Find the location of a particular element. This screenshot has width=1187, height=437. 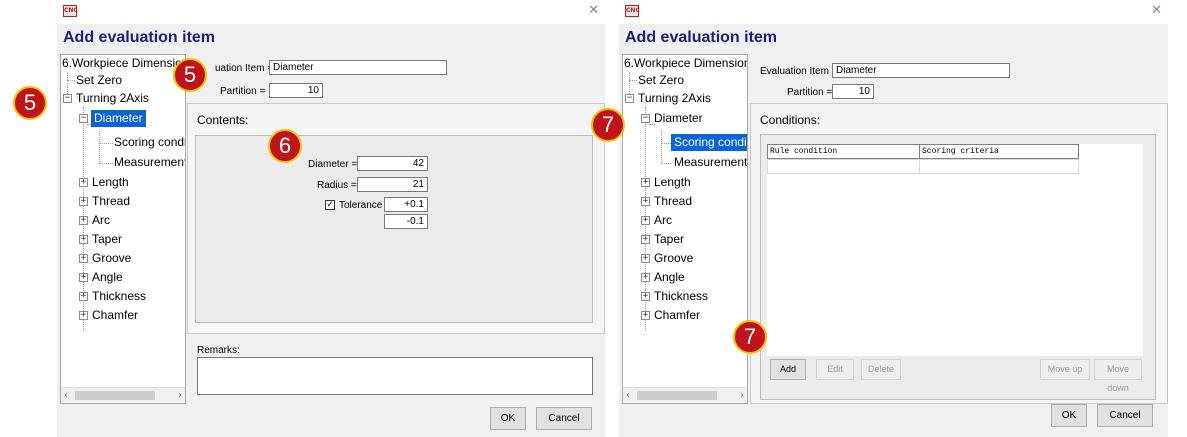

tree-item-label: Chamfer is located at coordinates (677, 315).